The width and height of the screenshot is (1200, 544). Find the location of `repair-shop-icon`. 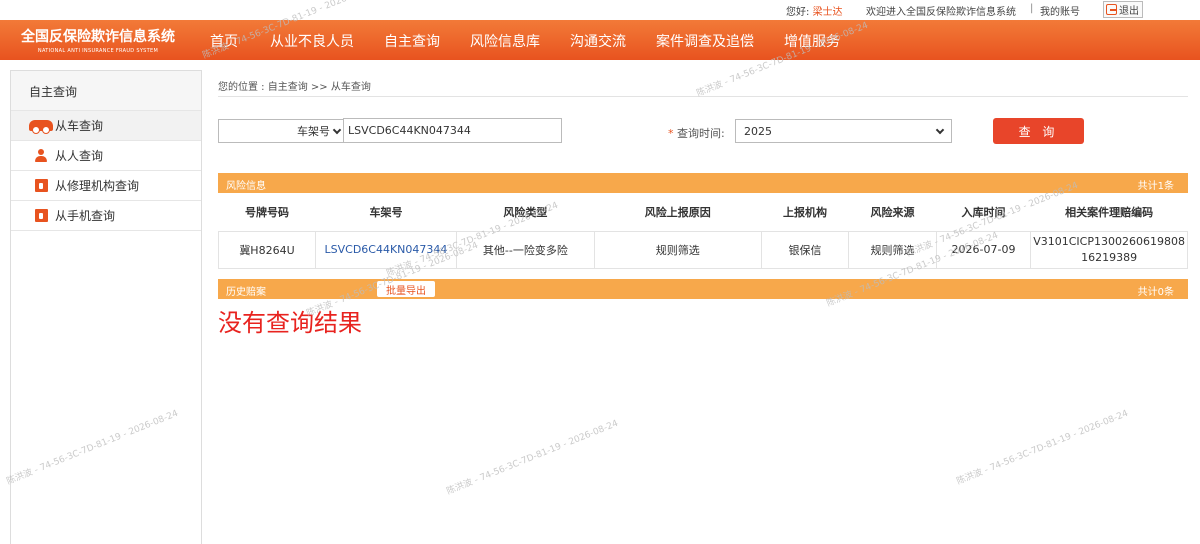

repair-shop-icon is located at coordinates (41, 185).